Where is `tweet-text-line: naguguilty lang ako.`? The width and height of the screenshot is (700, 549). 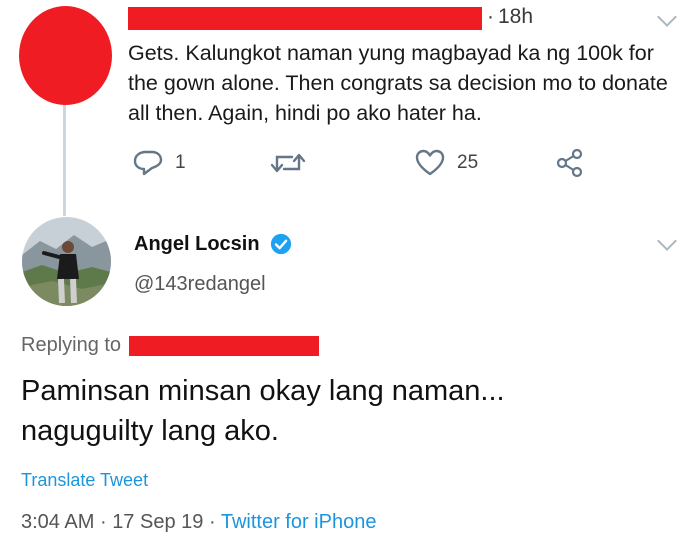 tweet-text-line: naguguilty lang ako. is located at coordinates (150, 431).